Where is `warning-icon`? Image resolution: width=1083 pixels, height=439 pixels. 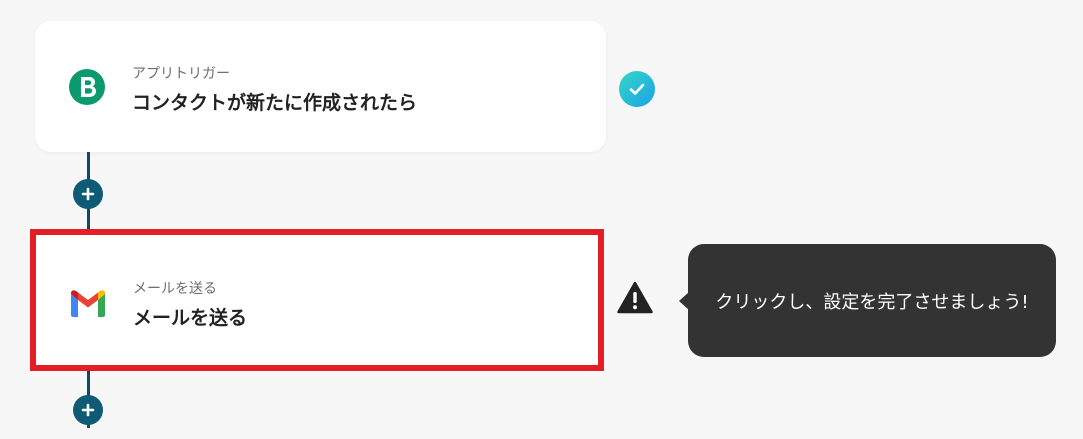
warning-icon is located at coordinates (635, 297).